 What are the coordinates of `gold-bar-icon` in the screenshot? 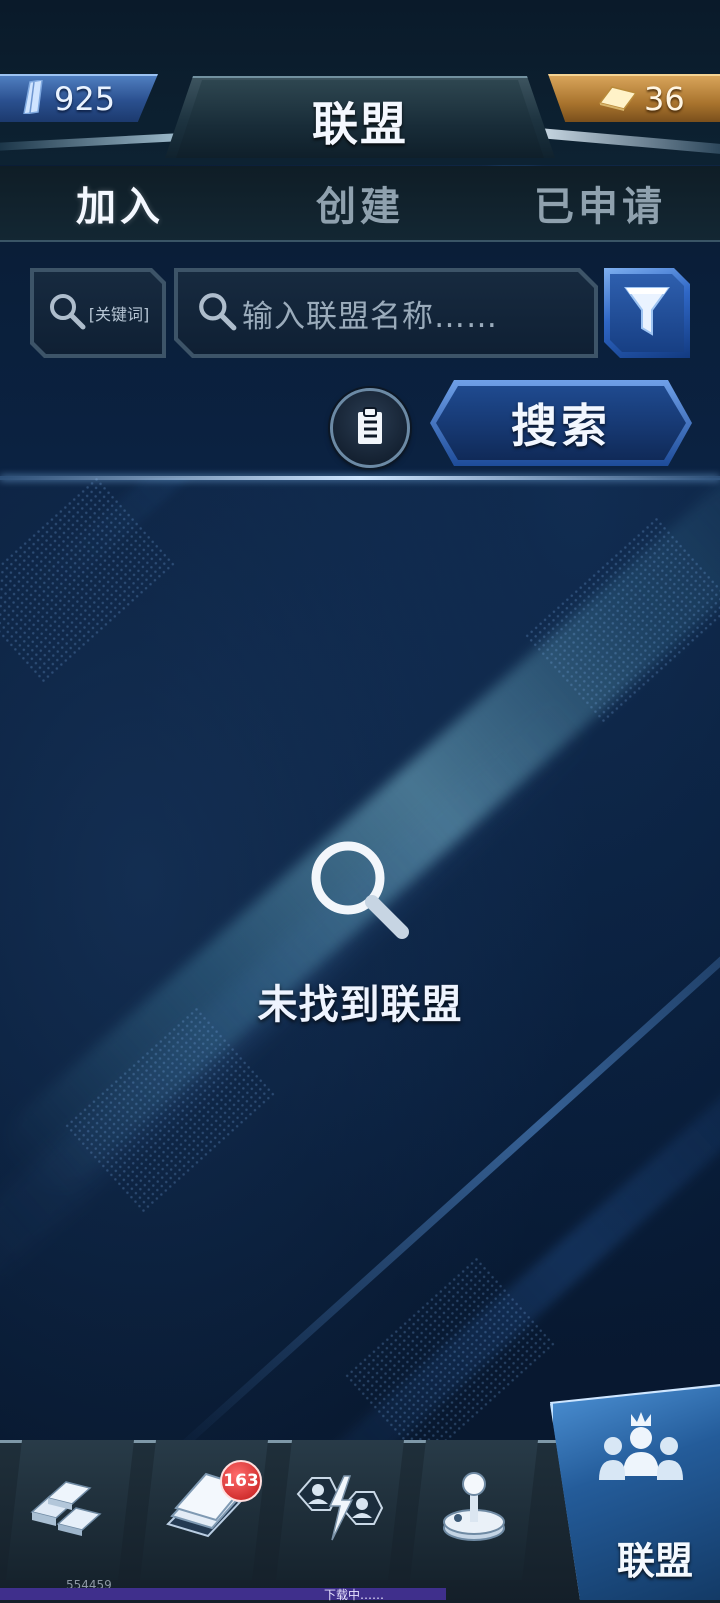 It's located at (618, 99).